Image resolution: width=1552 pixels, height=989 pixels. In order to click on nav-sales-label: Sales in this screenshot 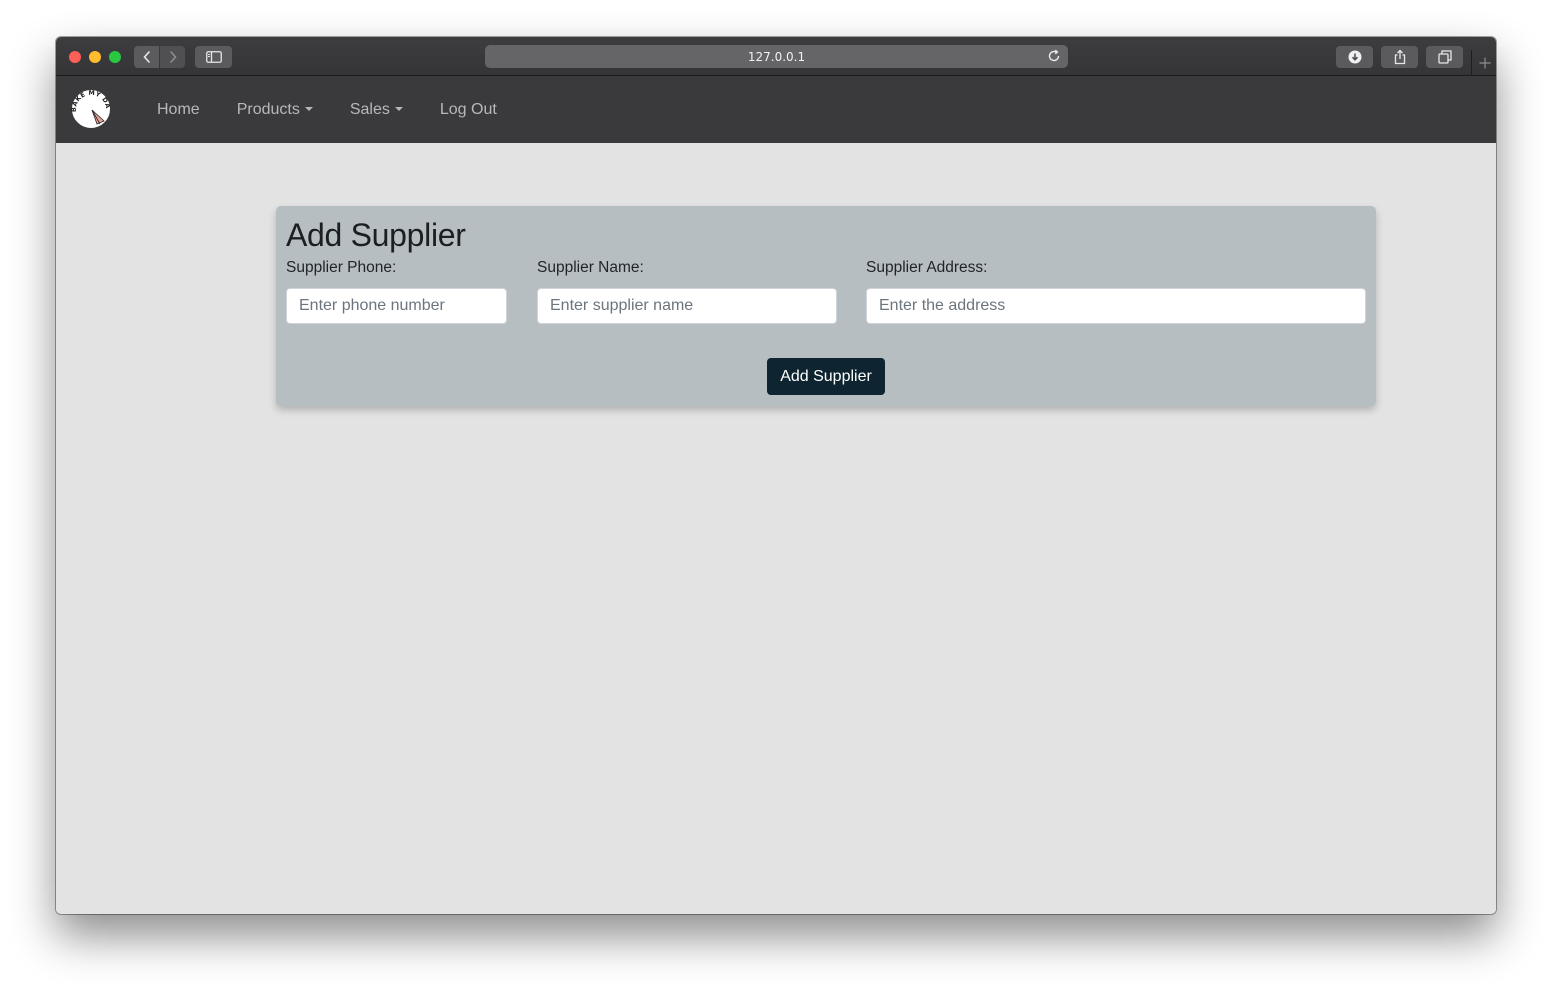, I will do `click(369, 109)`.